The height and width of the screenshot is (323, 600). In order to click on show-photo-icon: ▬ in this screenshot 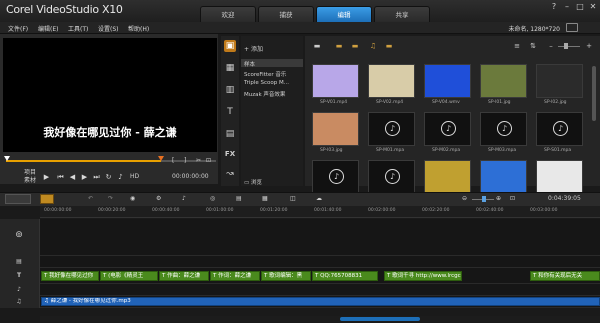, I will do `click(355, 46)`.